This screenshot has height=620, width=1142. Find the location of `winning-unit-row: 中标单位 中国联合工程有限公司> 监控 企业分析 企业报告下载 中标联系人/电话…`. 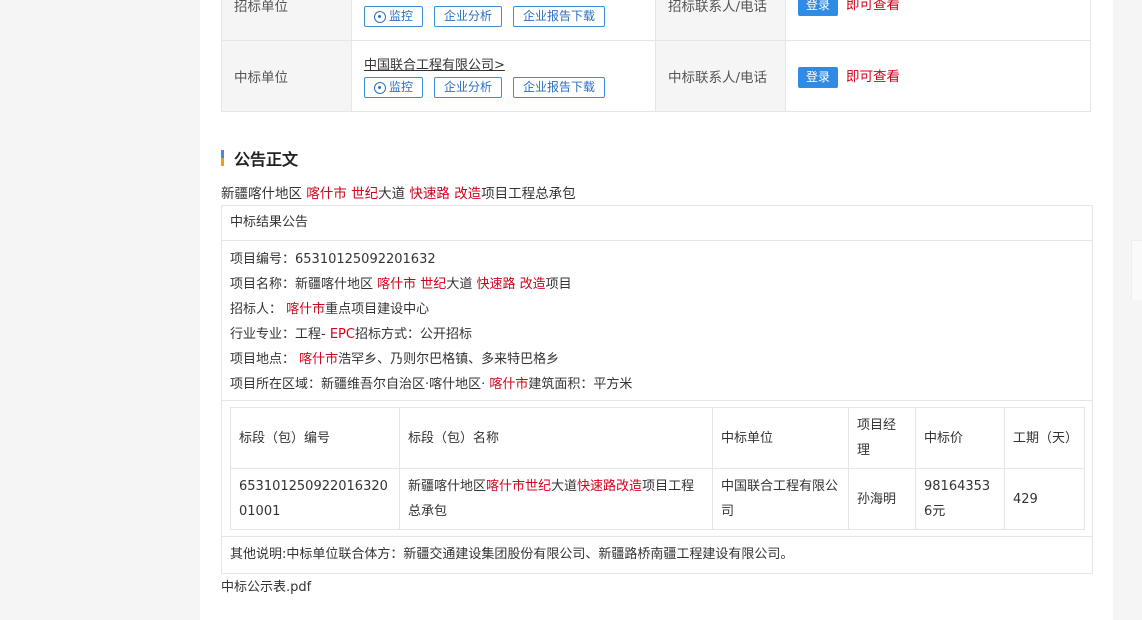

winning-unit-row: 中标单位 中国联合工程有限公司> 监控 企业分析 企业报告下载 中标联系人/电话… is located at coordinates (656, 76).